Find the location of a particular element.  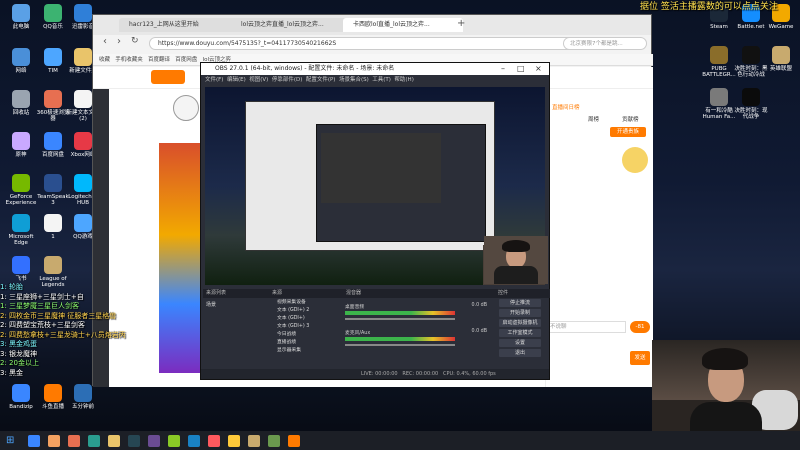

desktop-icon-label: 此电脑 is located at coordinates (21, 27).